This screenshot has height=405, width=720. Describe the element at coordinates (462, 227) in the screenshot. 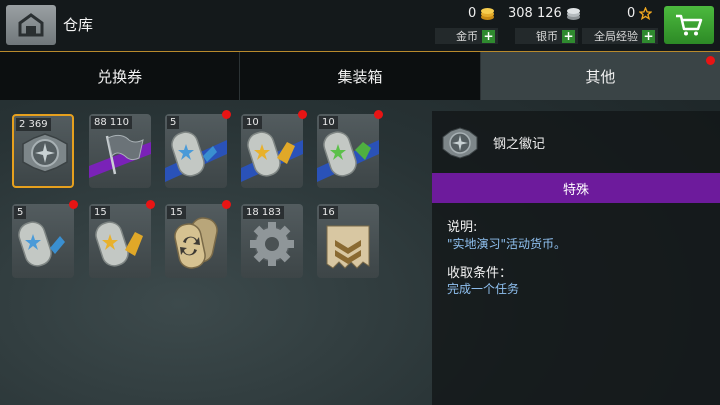

I see `description-title: 说明:` at that location.